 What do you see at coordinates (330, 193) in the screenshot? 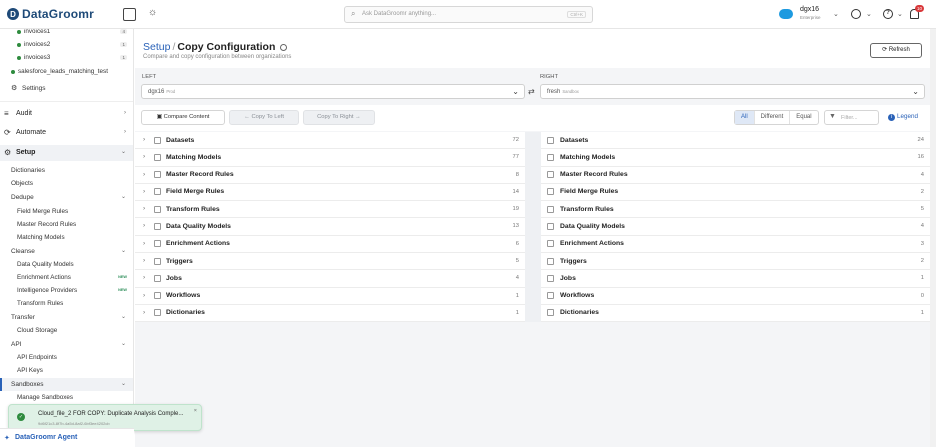
I see `config-row: › Field Merge Rules 14` at bounding box center [330, 193].